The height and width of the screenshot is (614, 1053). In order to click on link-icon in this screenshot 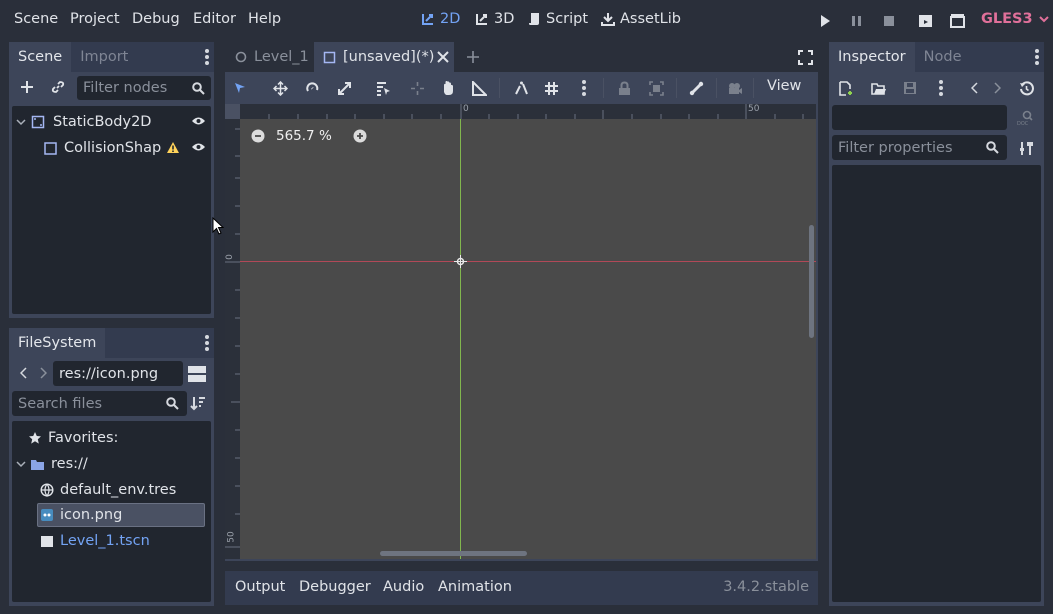, I will do `click(58, 87)`.